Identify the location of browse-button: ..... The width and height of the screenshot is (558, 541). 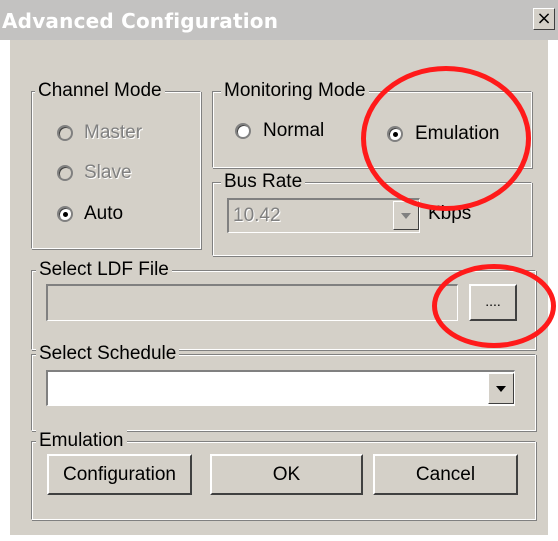
(493, 302).